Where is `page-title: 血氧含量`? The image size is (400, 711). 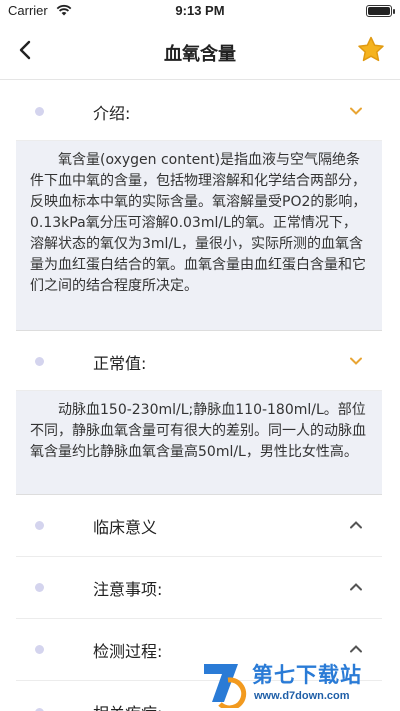 page-title: 血氧含量 is located at coordinates (200, 54).